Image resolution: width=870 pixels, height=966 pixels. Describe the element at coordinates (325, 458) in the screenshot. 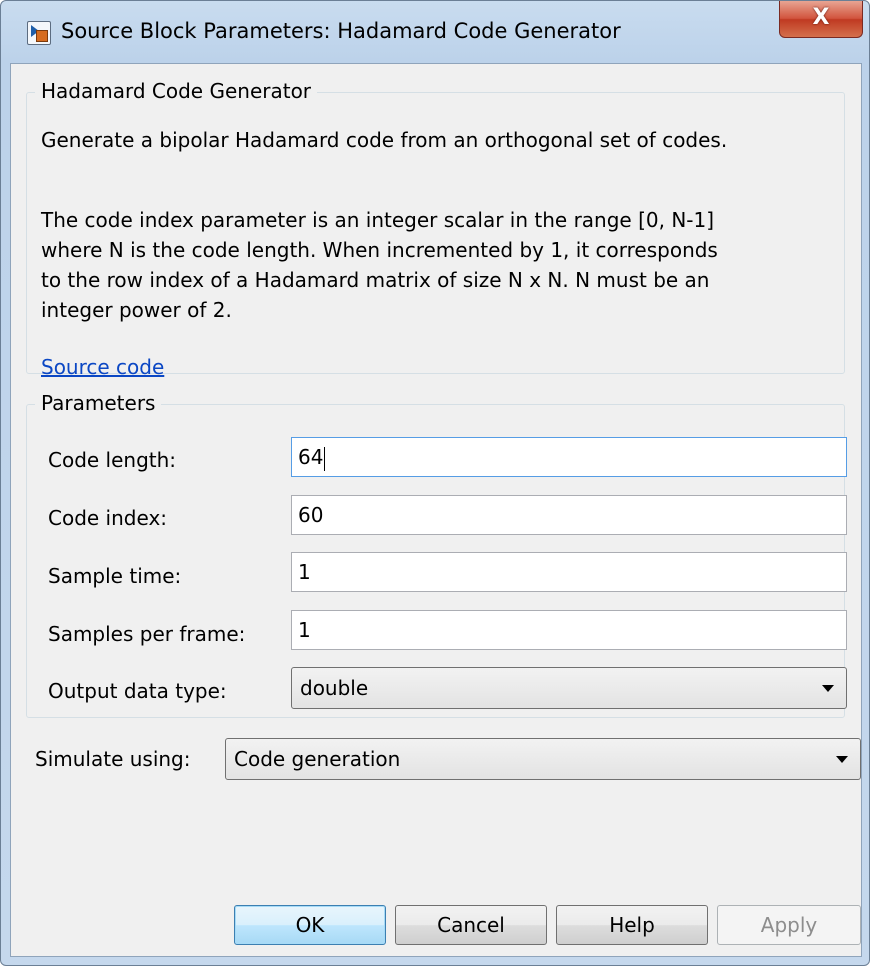

I see `text-caret` at that location.